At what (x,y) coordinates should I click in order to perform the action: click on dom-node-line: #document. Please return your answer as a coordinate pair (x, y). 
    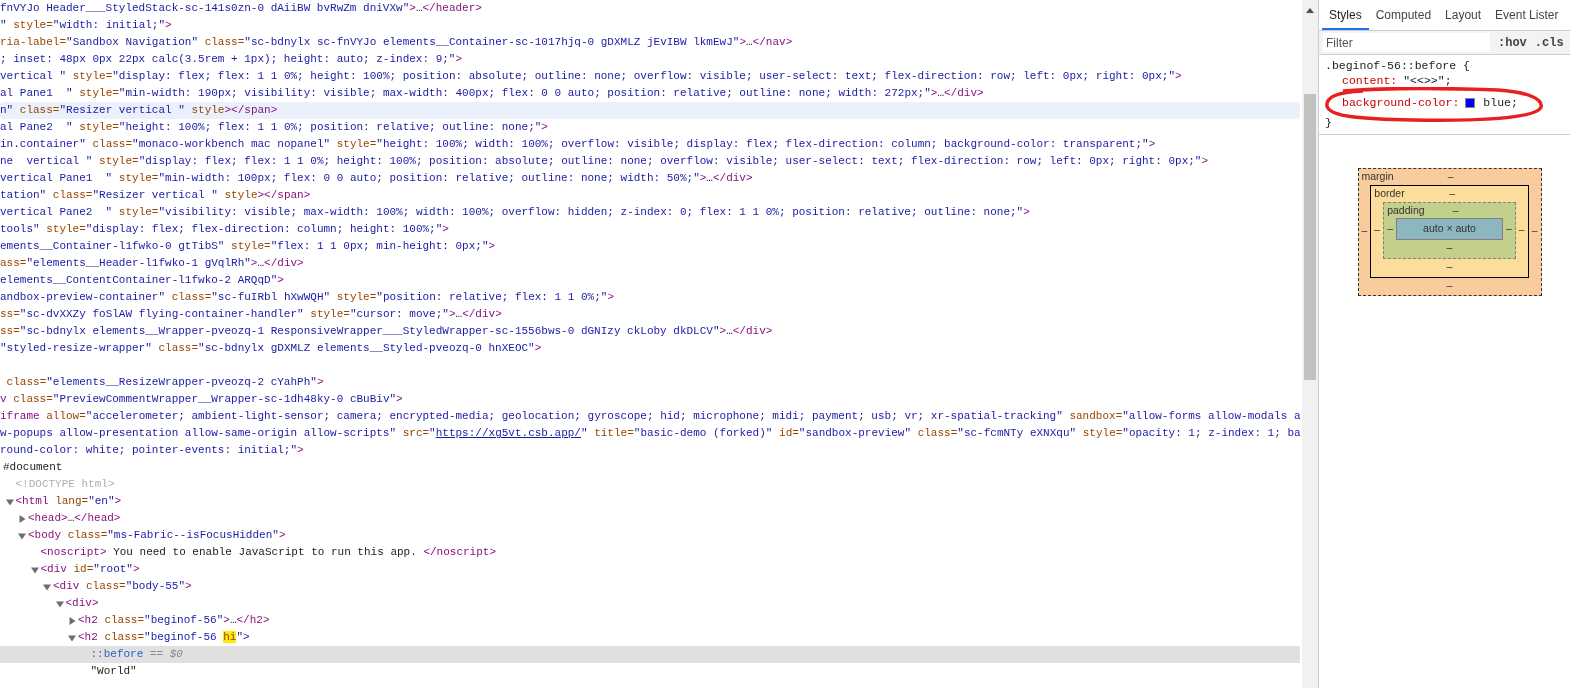
    Looking at the image, I should click on (33, 467).